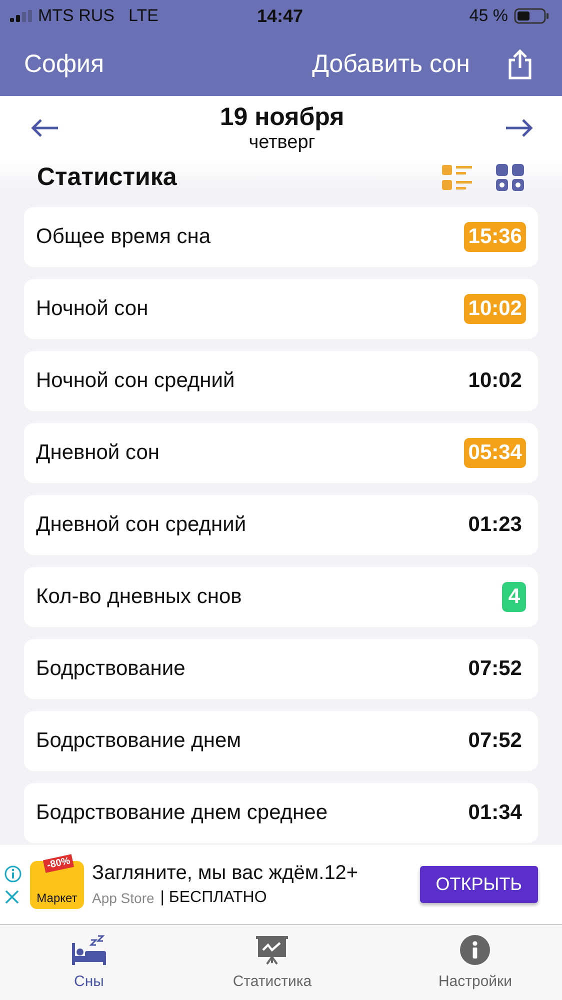 The width and height of the screenshot is (562, 1000). Describe the element at coordinates (495, 453) in the screenshot. I see `stat-value: 05:34` at that location.